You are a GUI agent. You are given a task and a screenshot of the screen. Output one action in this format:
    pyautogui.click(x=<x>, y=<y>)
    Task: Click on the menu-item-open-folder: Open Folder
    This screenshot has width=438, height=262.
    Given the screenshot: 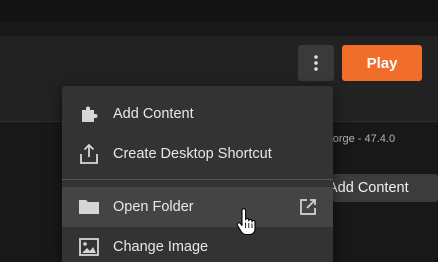 What is the action you would take?
    pyautogui.click(x=197, y=207)
    